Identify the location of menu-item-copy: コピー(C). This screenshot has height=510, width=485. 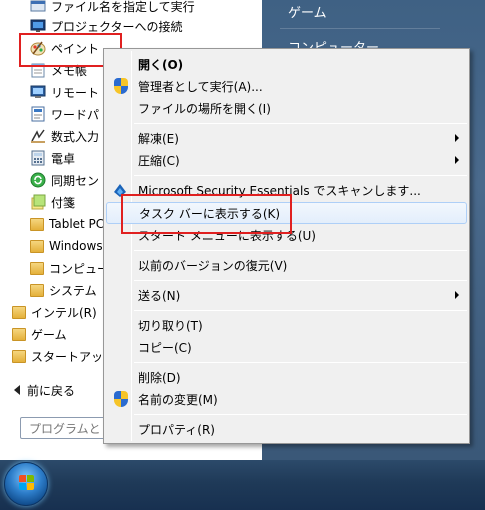
(286, 347).